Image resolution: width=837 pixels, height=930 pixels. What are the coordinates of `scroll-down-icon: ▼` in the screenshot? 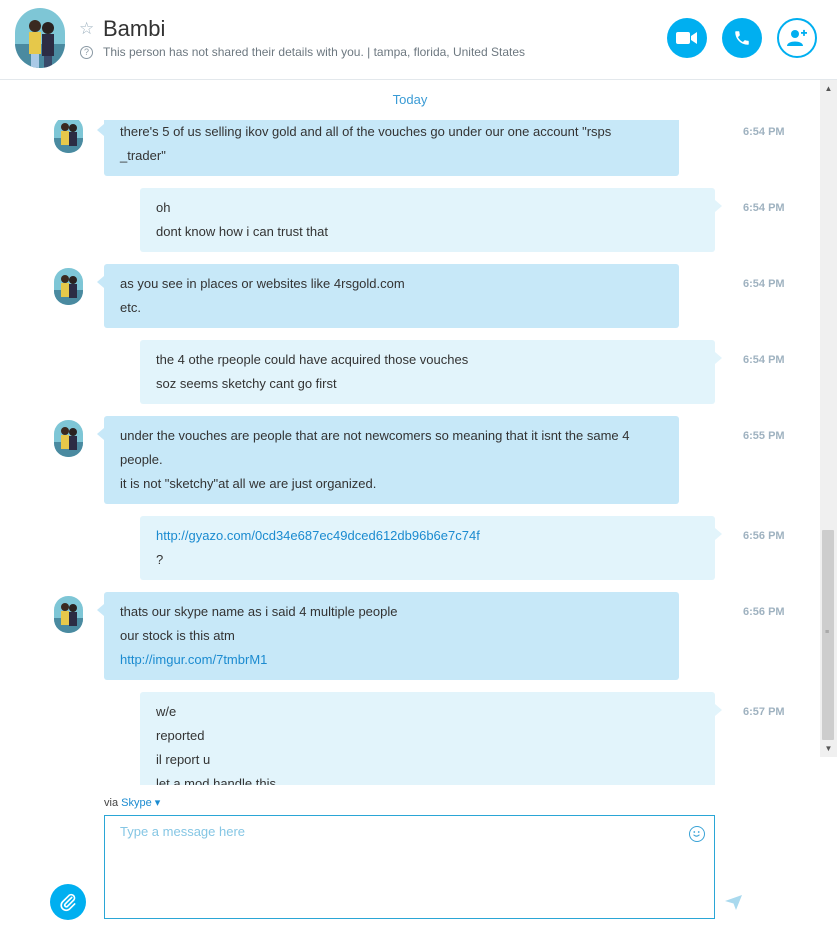 It's located at (828, 748).